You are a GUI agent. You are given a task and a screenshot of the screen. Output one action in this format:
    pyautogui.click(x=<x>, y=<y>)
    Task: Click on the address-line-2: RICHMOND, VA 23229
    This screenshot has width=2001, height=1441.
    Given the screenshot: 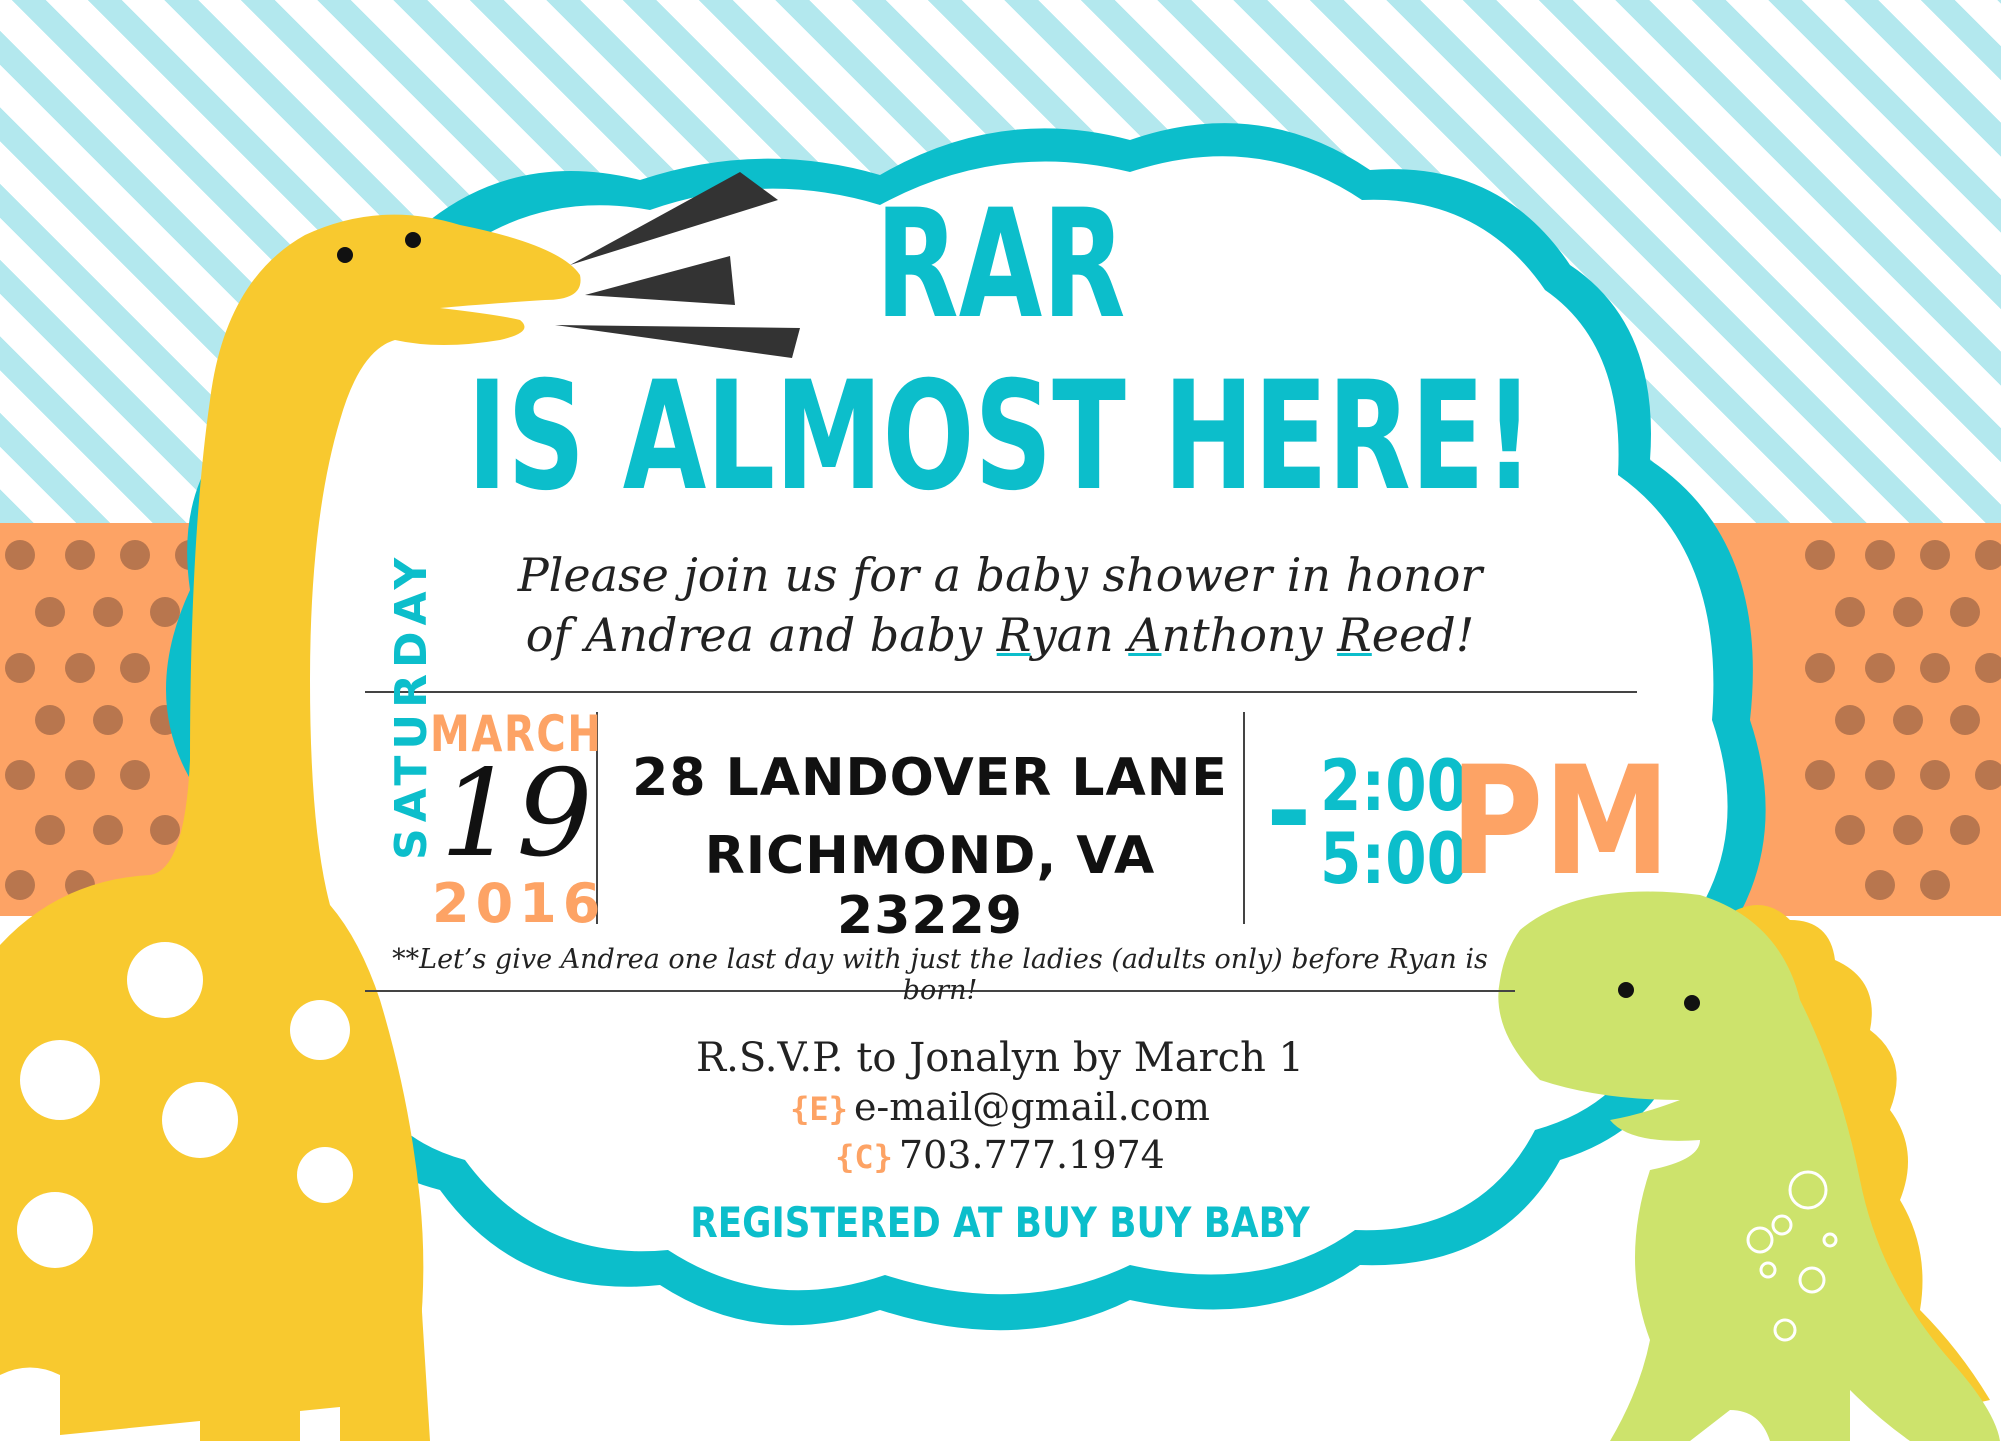 What is the action you would take?
    pyautogui.click(x=930, y=886)
    